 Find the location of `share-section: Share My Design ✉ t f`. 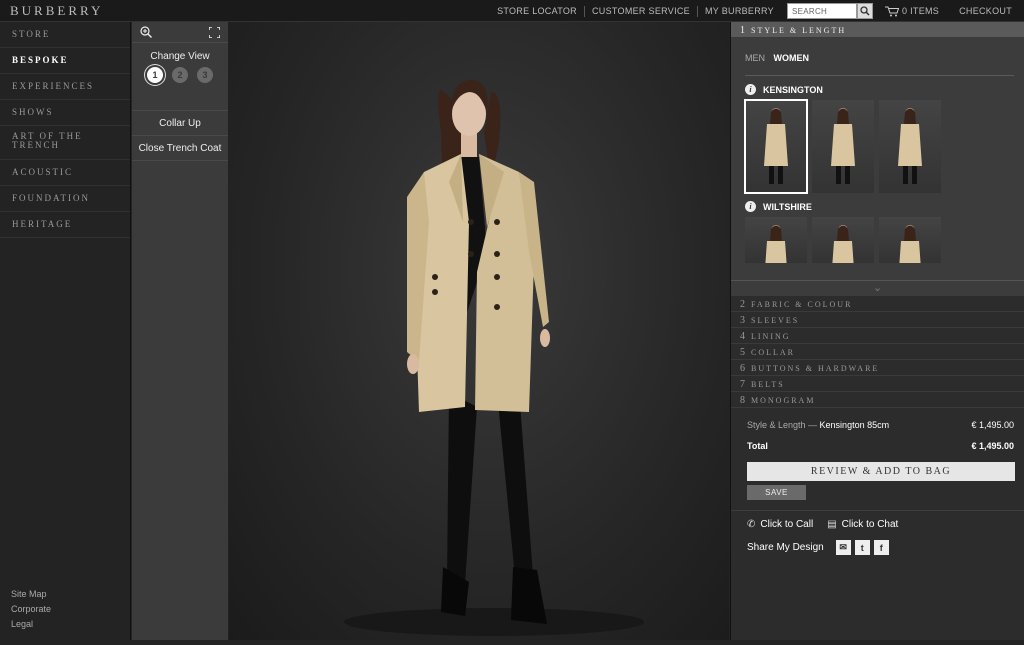

share-section: Share My Design ✉ t f is located at coordinates (877, 547).